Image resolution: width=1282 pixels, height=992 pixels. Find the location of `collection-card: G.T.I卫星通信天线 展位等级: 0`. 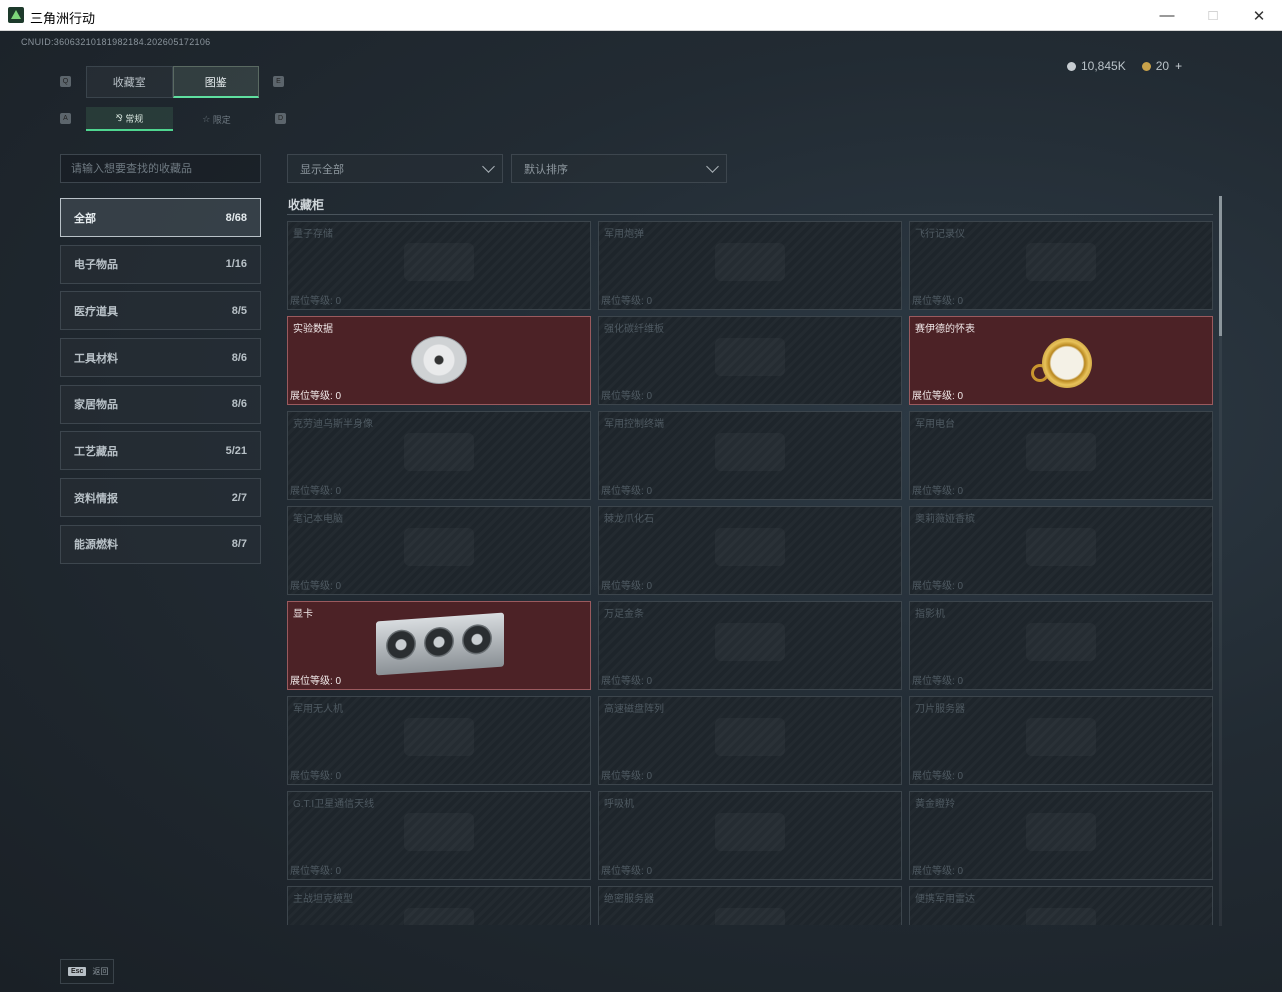

collection-card: G.T.I卫星通信天线 展位等级: 0 is located at coordinates (439, 835).